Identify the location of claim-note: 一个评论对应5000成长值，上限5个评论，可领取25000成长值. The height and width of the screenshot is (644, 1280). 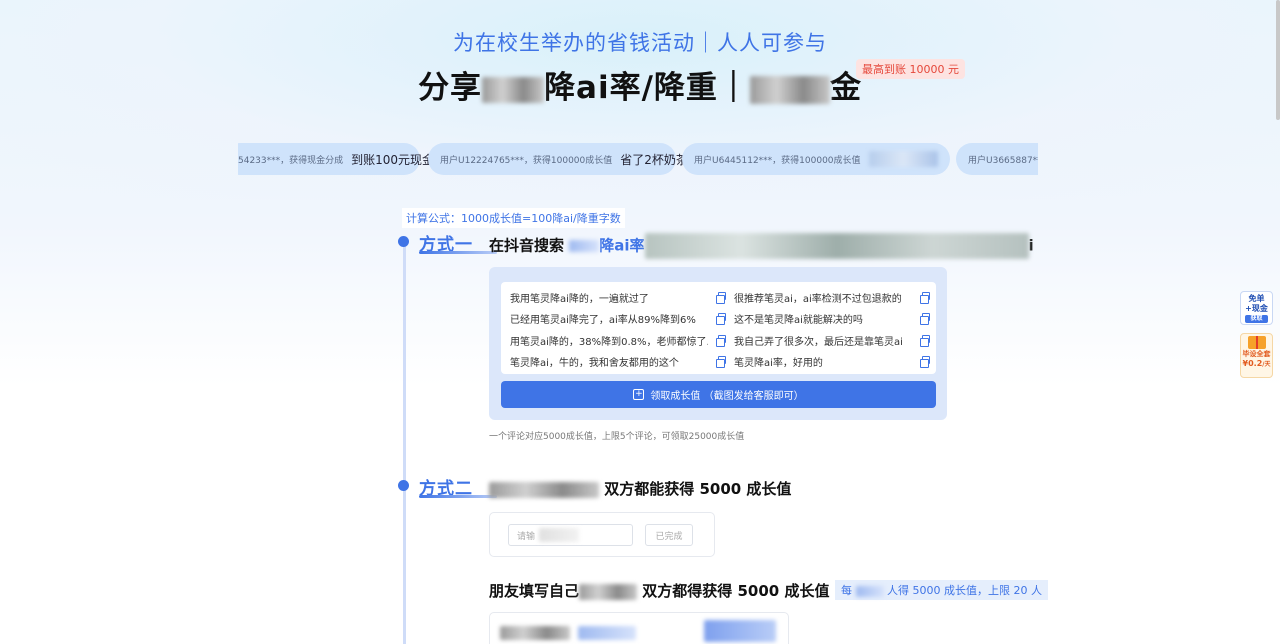
(617, 437).